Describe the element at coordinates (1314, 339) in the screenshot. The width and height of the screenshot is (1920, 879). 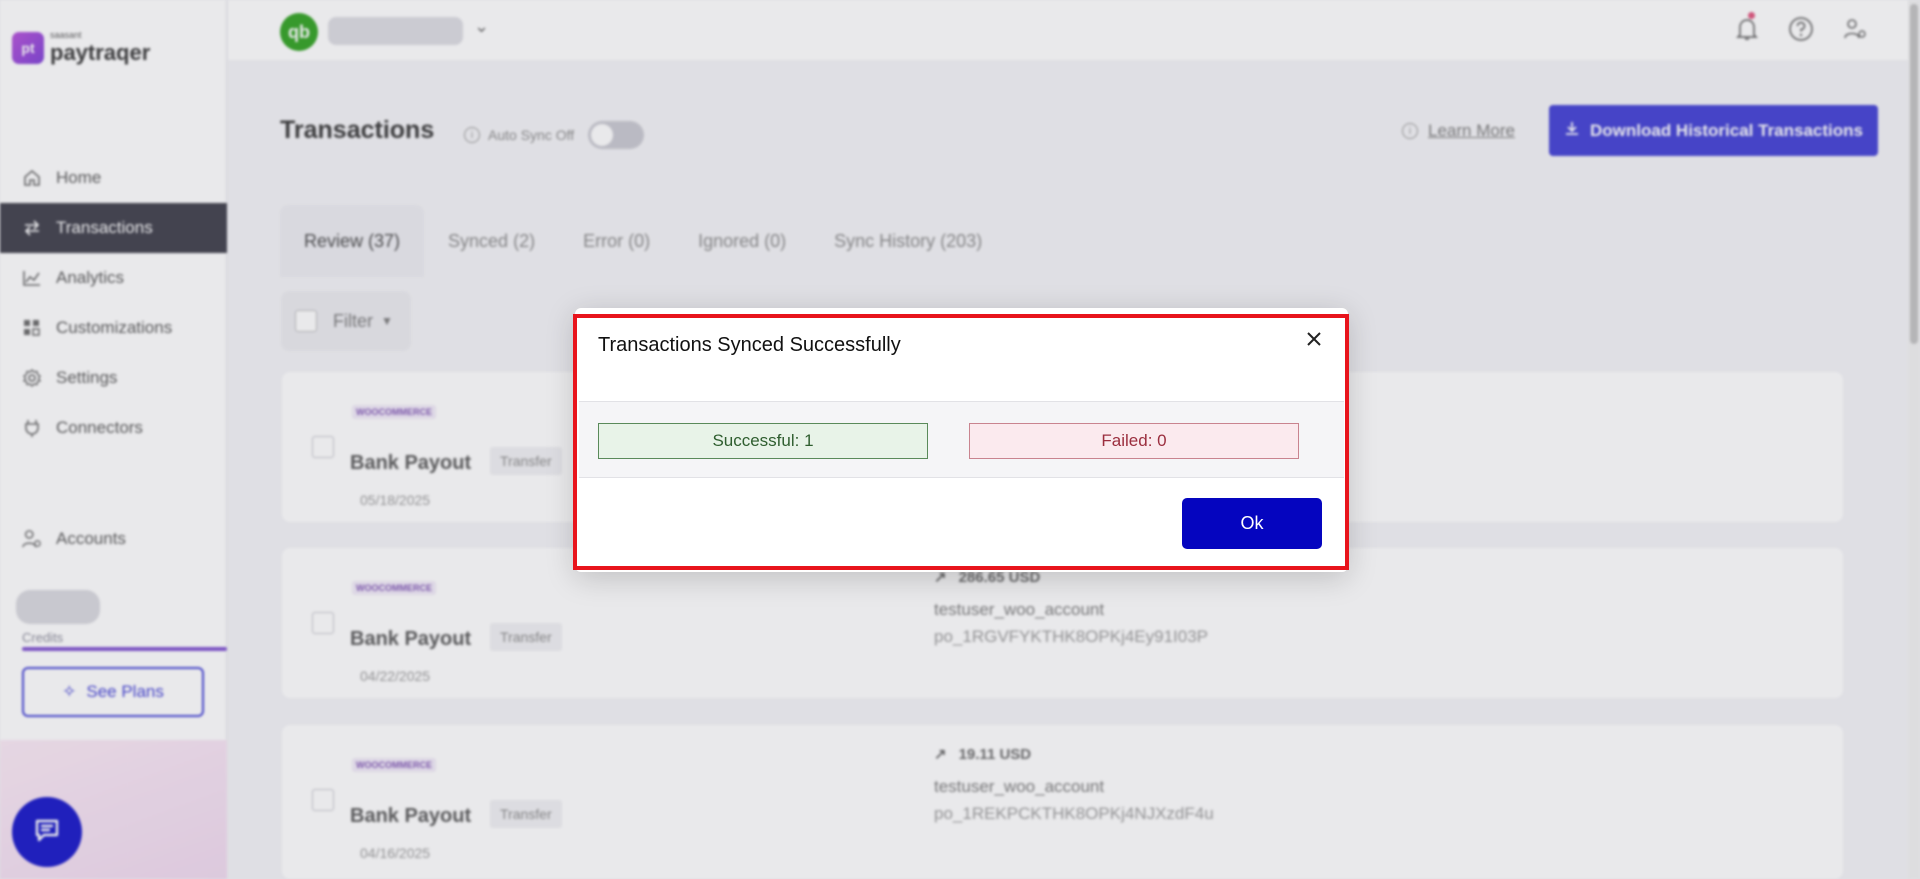
I see `close-icon` at that location.